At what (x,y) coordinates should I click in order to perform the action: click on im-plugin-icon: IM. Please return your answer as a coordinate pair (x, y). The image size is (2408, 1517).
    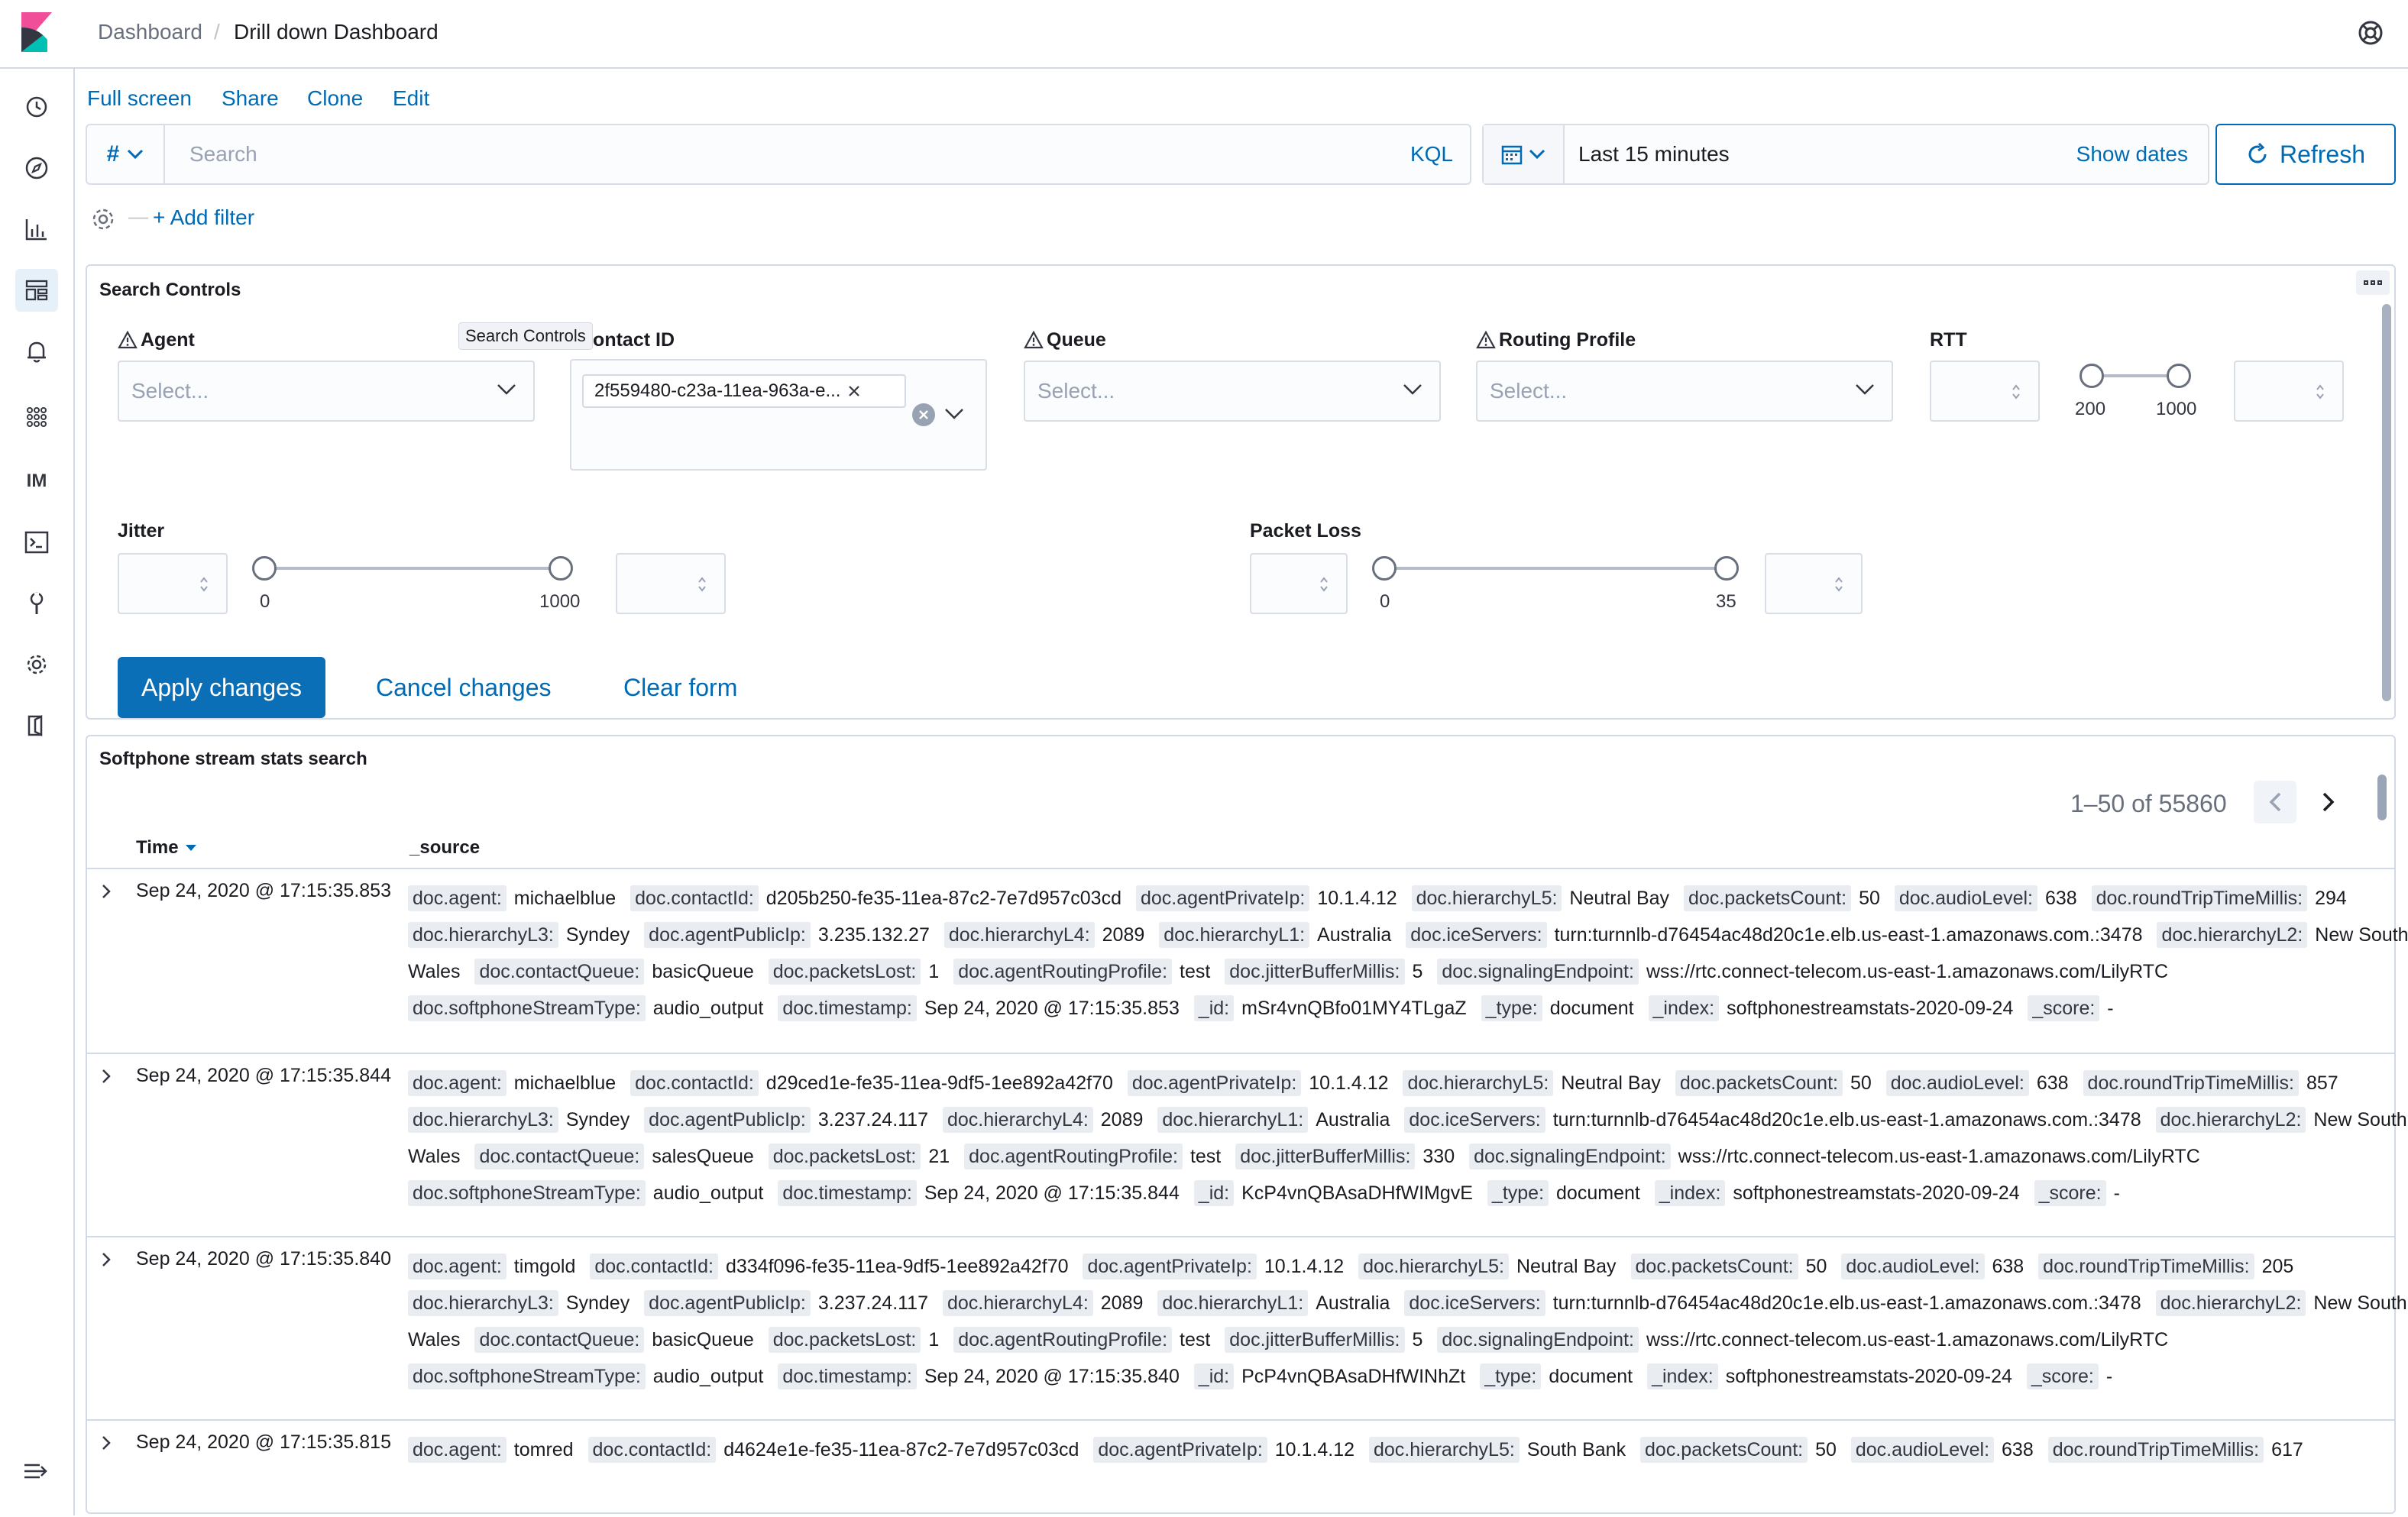
    Looking at the image, I should click on (36, 481).